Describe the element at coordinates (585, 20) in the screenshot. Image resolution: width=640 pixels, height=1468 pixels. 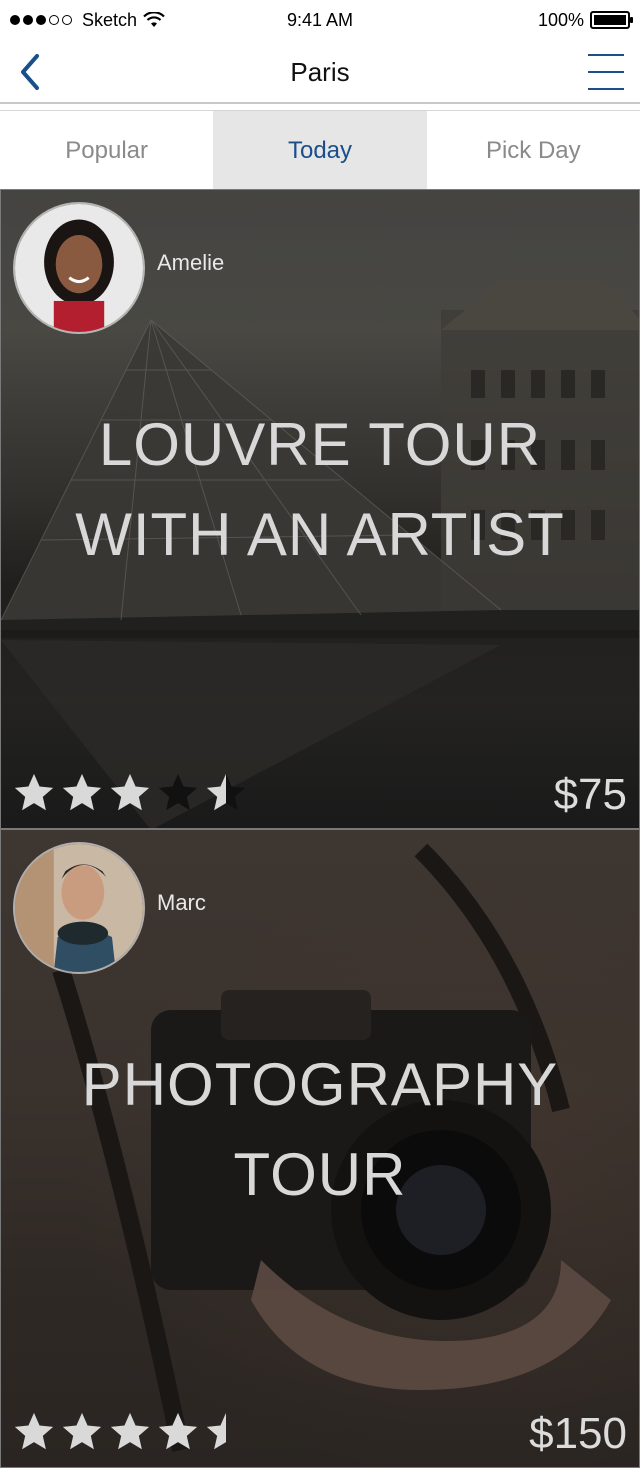
I see `status-right: 100%` at that location.